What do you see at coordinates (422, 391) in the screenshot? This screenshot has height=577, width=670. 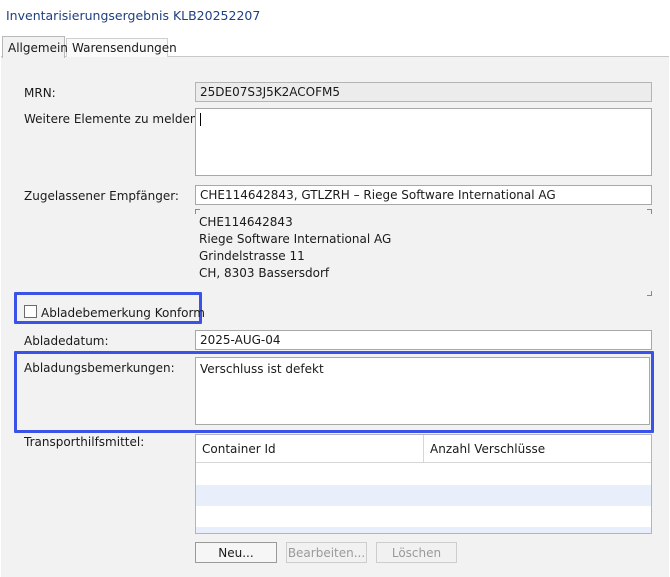 I see `bemerkungen-textarea: Verschluss ist defekt` at bounding box center [422, 391].